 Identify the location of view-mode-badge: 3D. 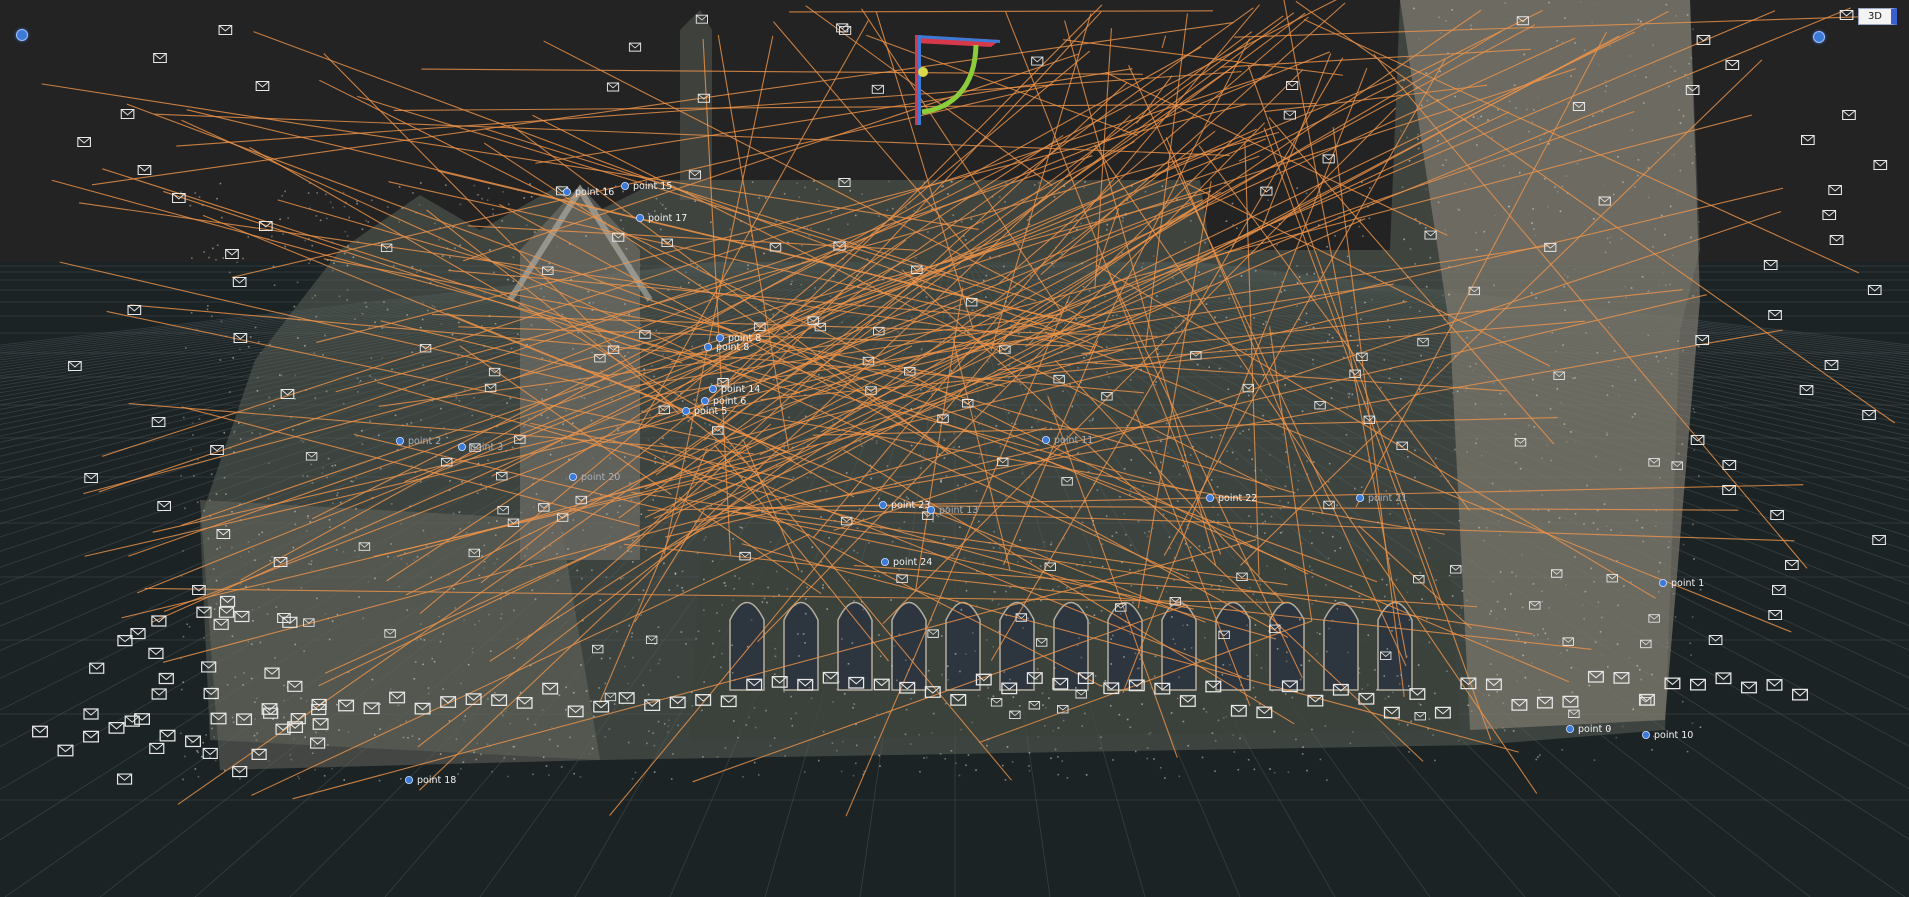
(1877, 16).